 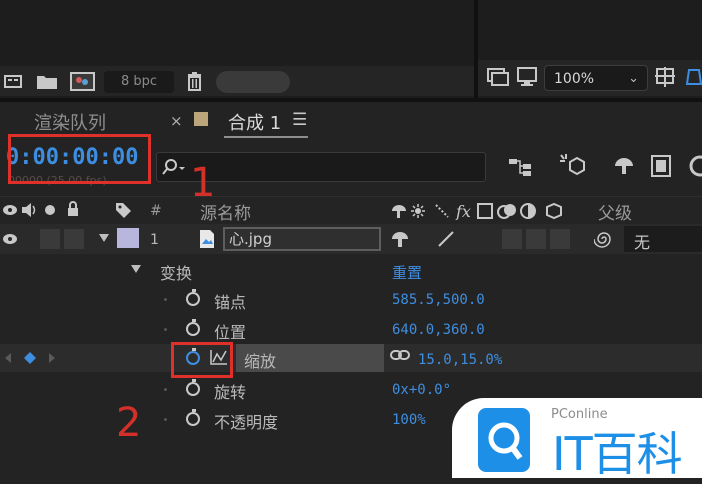 What do you see at coordinates (260, 361) in the screenshot?
I see `property-scale-label: 缩放` at bounding box center [260, 361].